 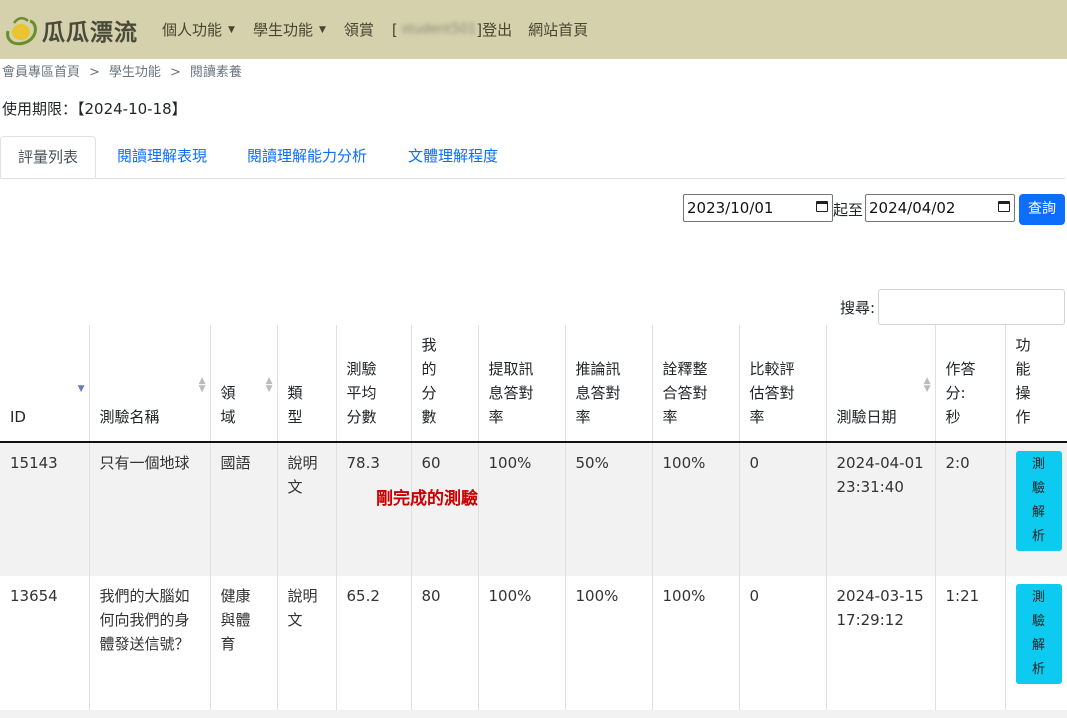 What do you see at coordinates (94, 109) in the screenshot?
I see `expiry-text: 使用期限：【2024-10-18】` at bounding box center [94, 109].